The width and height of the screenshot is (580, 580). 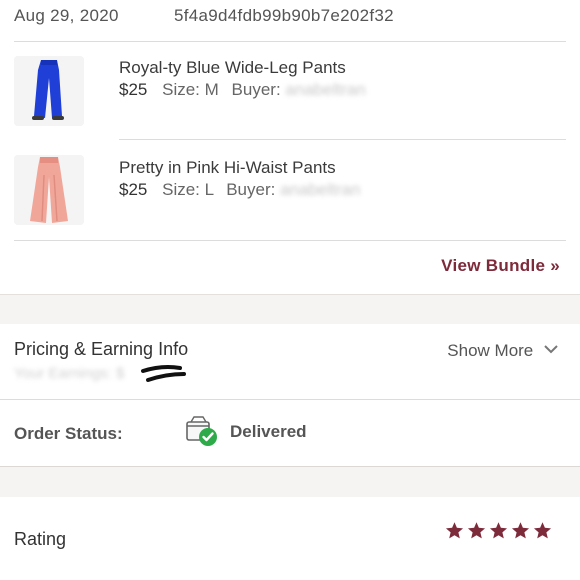 I want to click on order-status-section: Order Status: Delivered, so click(x=290, y=433).